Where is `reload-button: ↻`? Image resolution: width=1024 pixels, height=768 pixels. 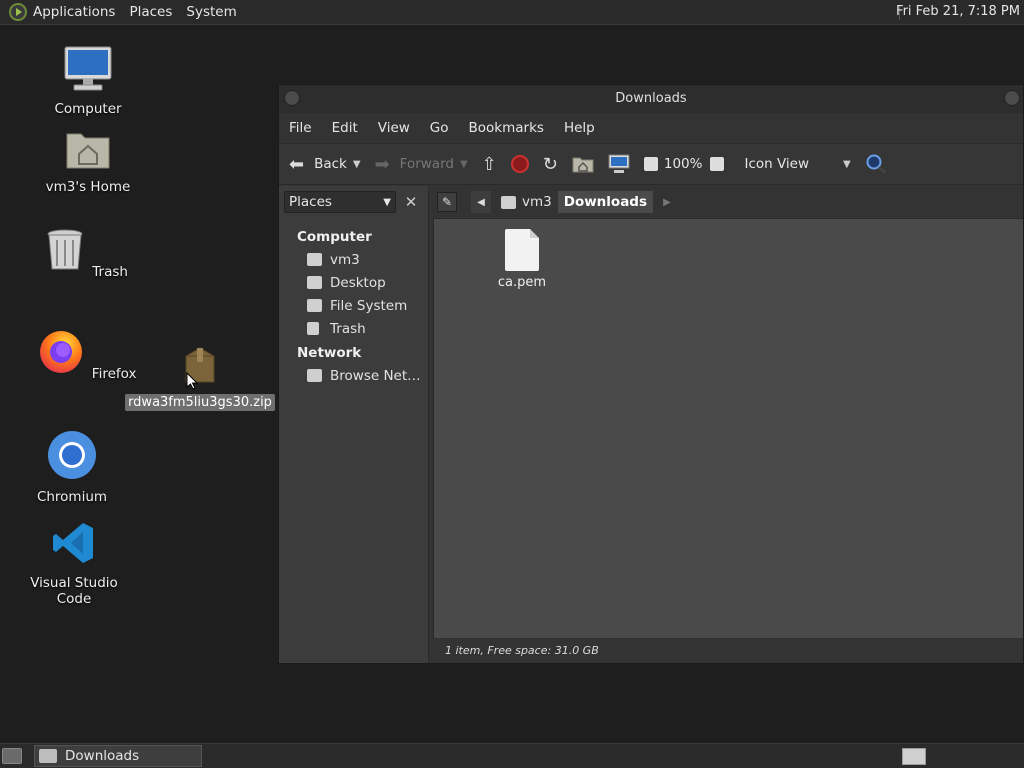 reload-button: ↻ is located at coordinates (550, 164).